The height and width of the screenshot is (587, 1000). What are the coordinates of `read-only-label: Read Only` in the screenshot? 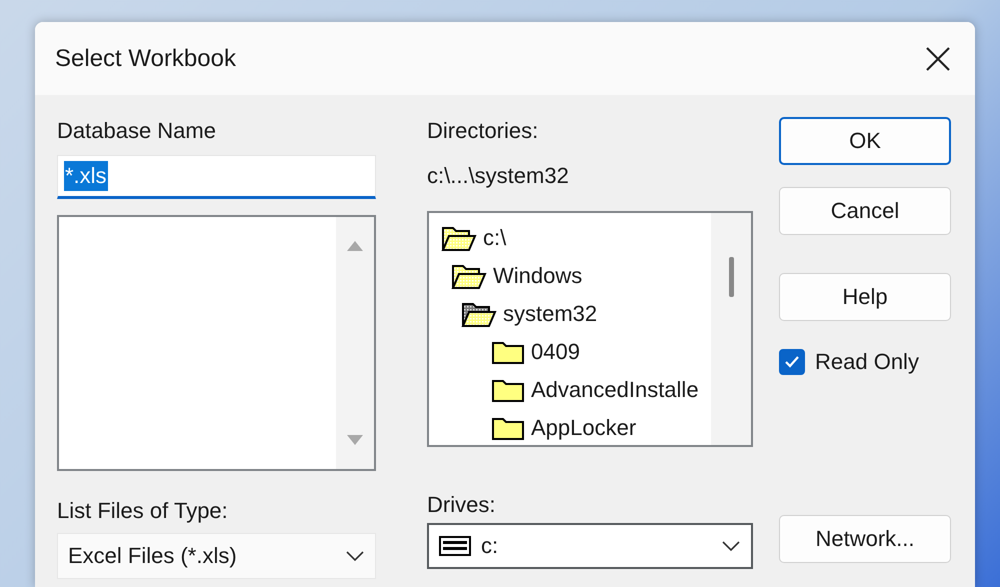 It's located at (867, 362).